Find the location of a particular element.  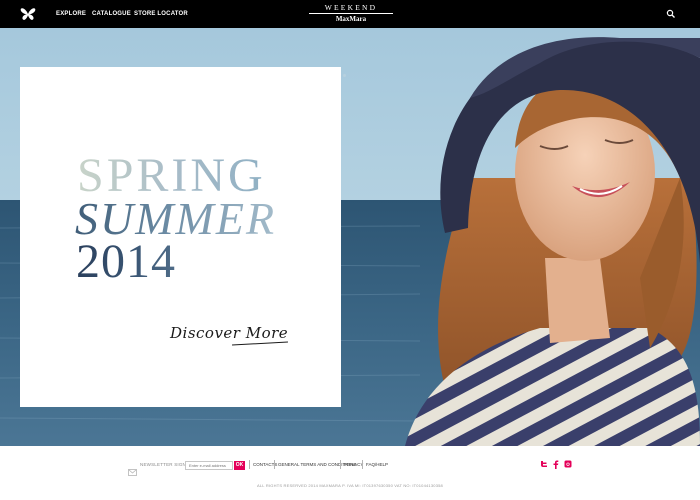

brand-name-maxmara: MaxMara is located at coordinates (351, 19).